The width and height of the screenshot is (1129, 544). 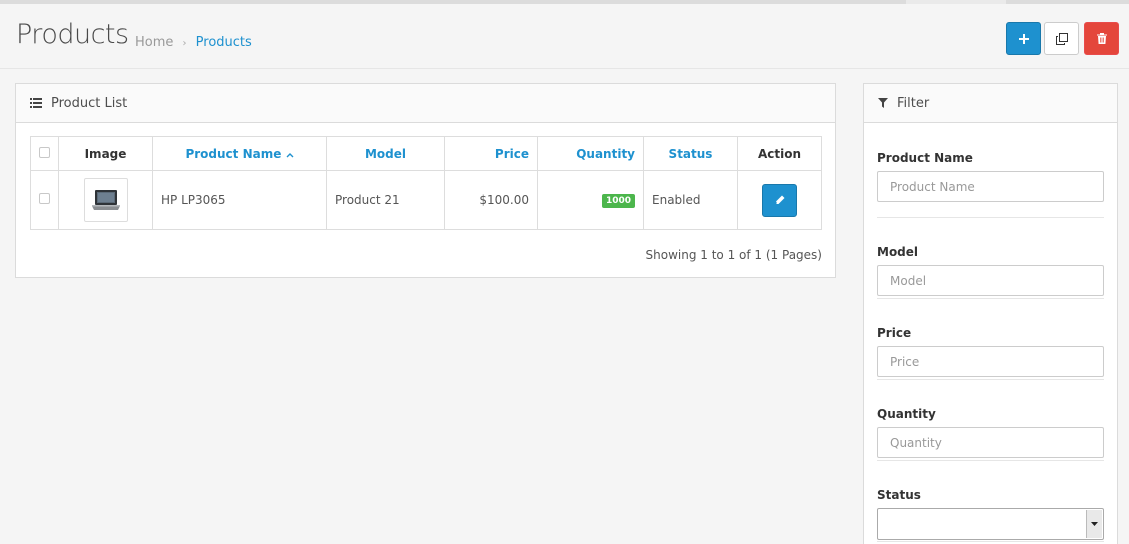 I want to click on pencil-icon, so click(x=779, y=200).